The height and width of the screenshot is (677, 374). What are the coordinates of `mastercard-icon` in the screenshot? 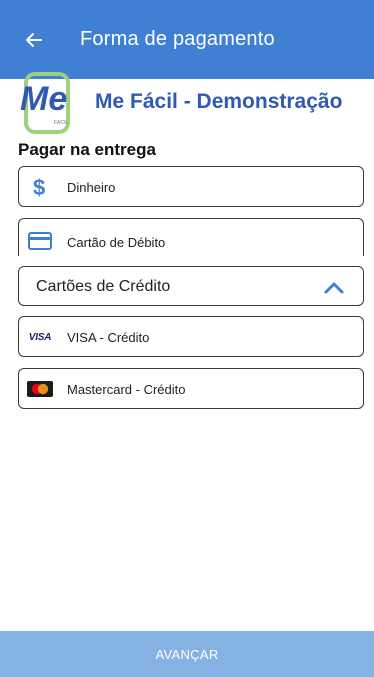 It's located at (40, 389).